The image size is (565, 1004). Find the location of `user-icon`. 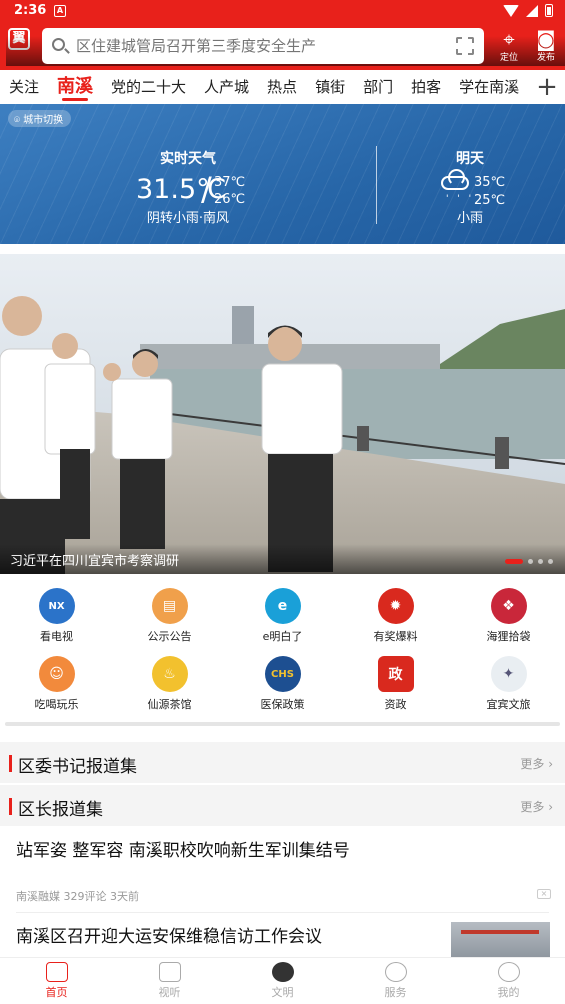

user-icon is located at coordinates (508, 972).